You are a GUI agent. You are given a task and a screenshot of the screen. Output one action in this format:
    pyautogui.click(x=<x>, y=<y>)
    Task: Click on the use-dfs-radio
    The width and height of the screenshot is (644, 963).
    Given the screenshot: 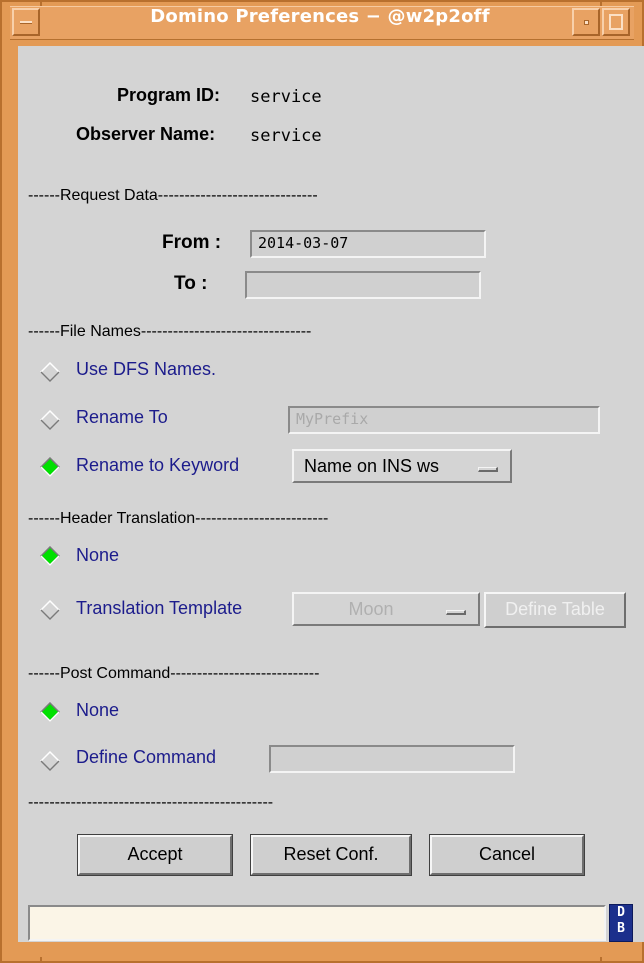 What is the action you would take?
    pyautogui.click(x=50, y=372)
    